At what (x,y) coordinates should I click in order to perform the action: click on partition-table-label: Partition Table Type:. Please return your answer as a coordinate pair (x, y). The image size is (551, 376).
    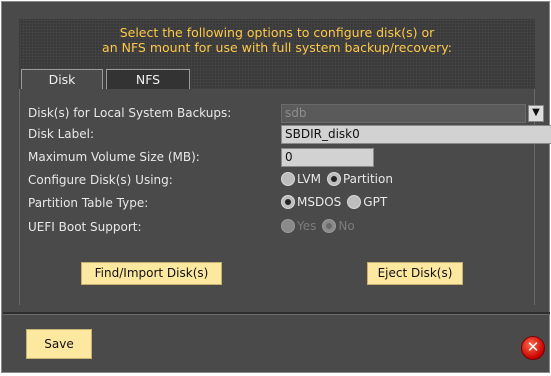
    Looking at the image, I should click on (88, 203).